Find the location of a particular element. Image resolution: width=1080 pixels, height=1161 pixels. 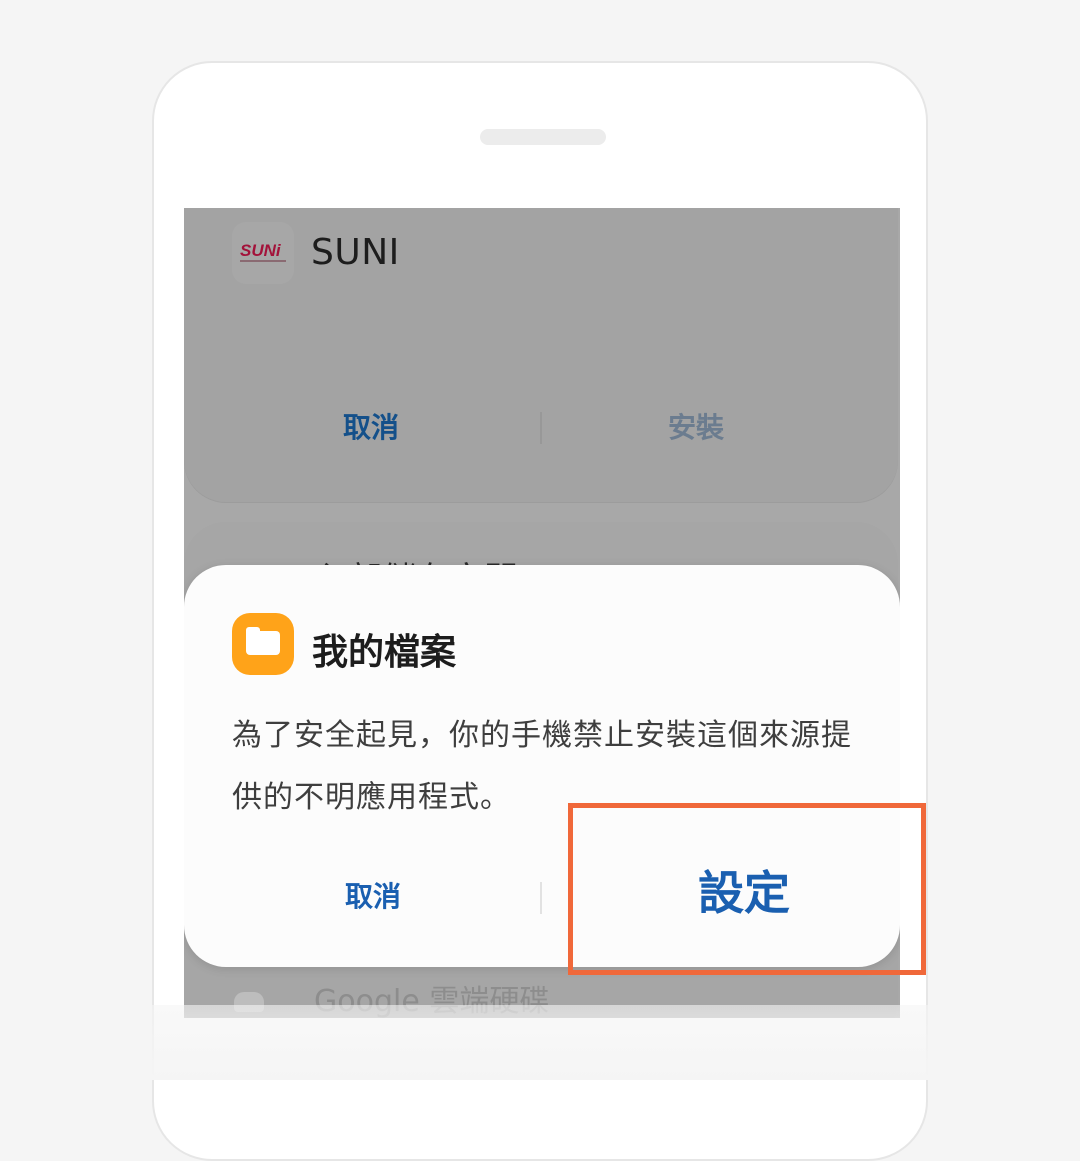

my-files-folder-icon is located at coordinates (263, 644).